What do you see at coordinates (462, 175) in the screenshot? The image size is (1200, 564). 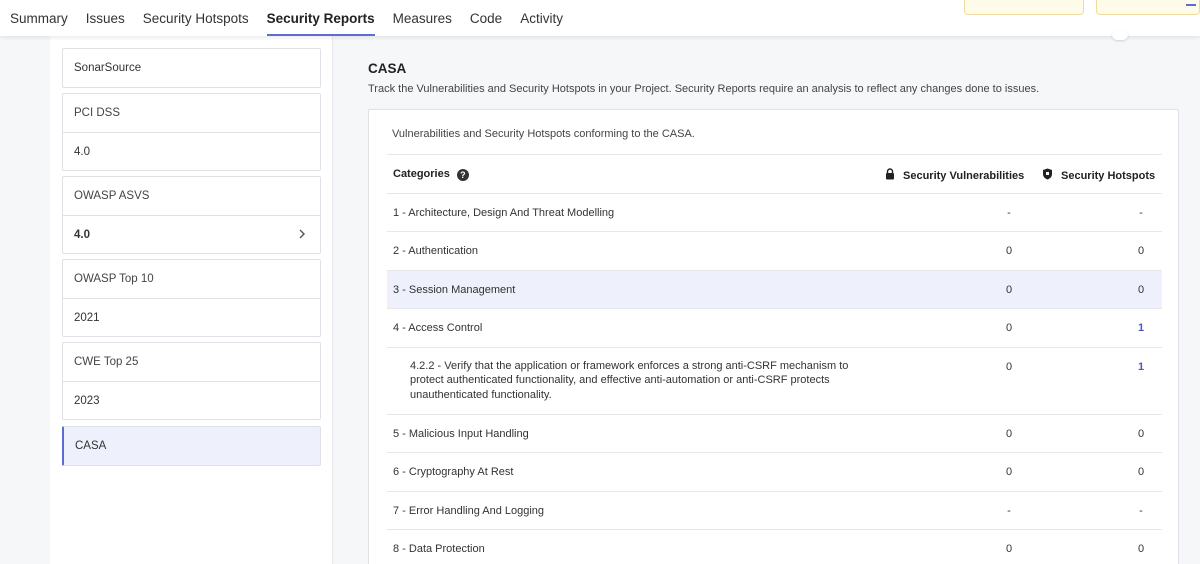 I see `help-icon: ?` at bounding box center [462, 175].